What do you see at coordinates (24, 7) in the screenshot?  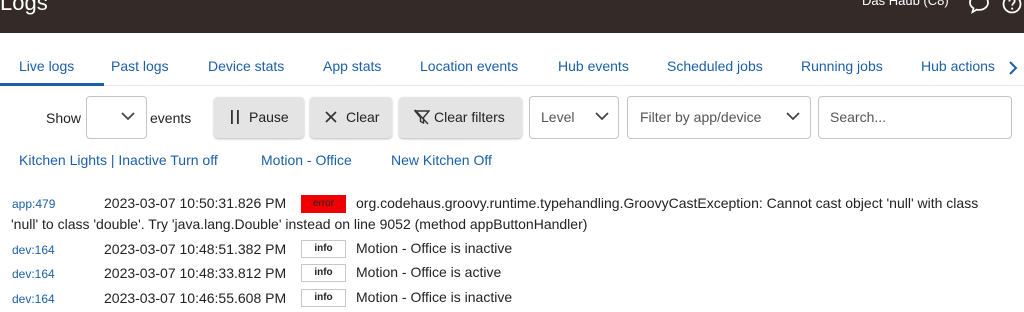 I see `page-title: Logs` at bounding box center [24, 7].